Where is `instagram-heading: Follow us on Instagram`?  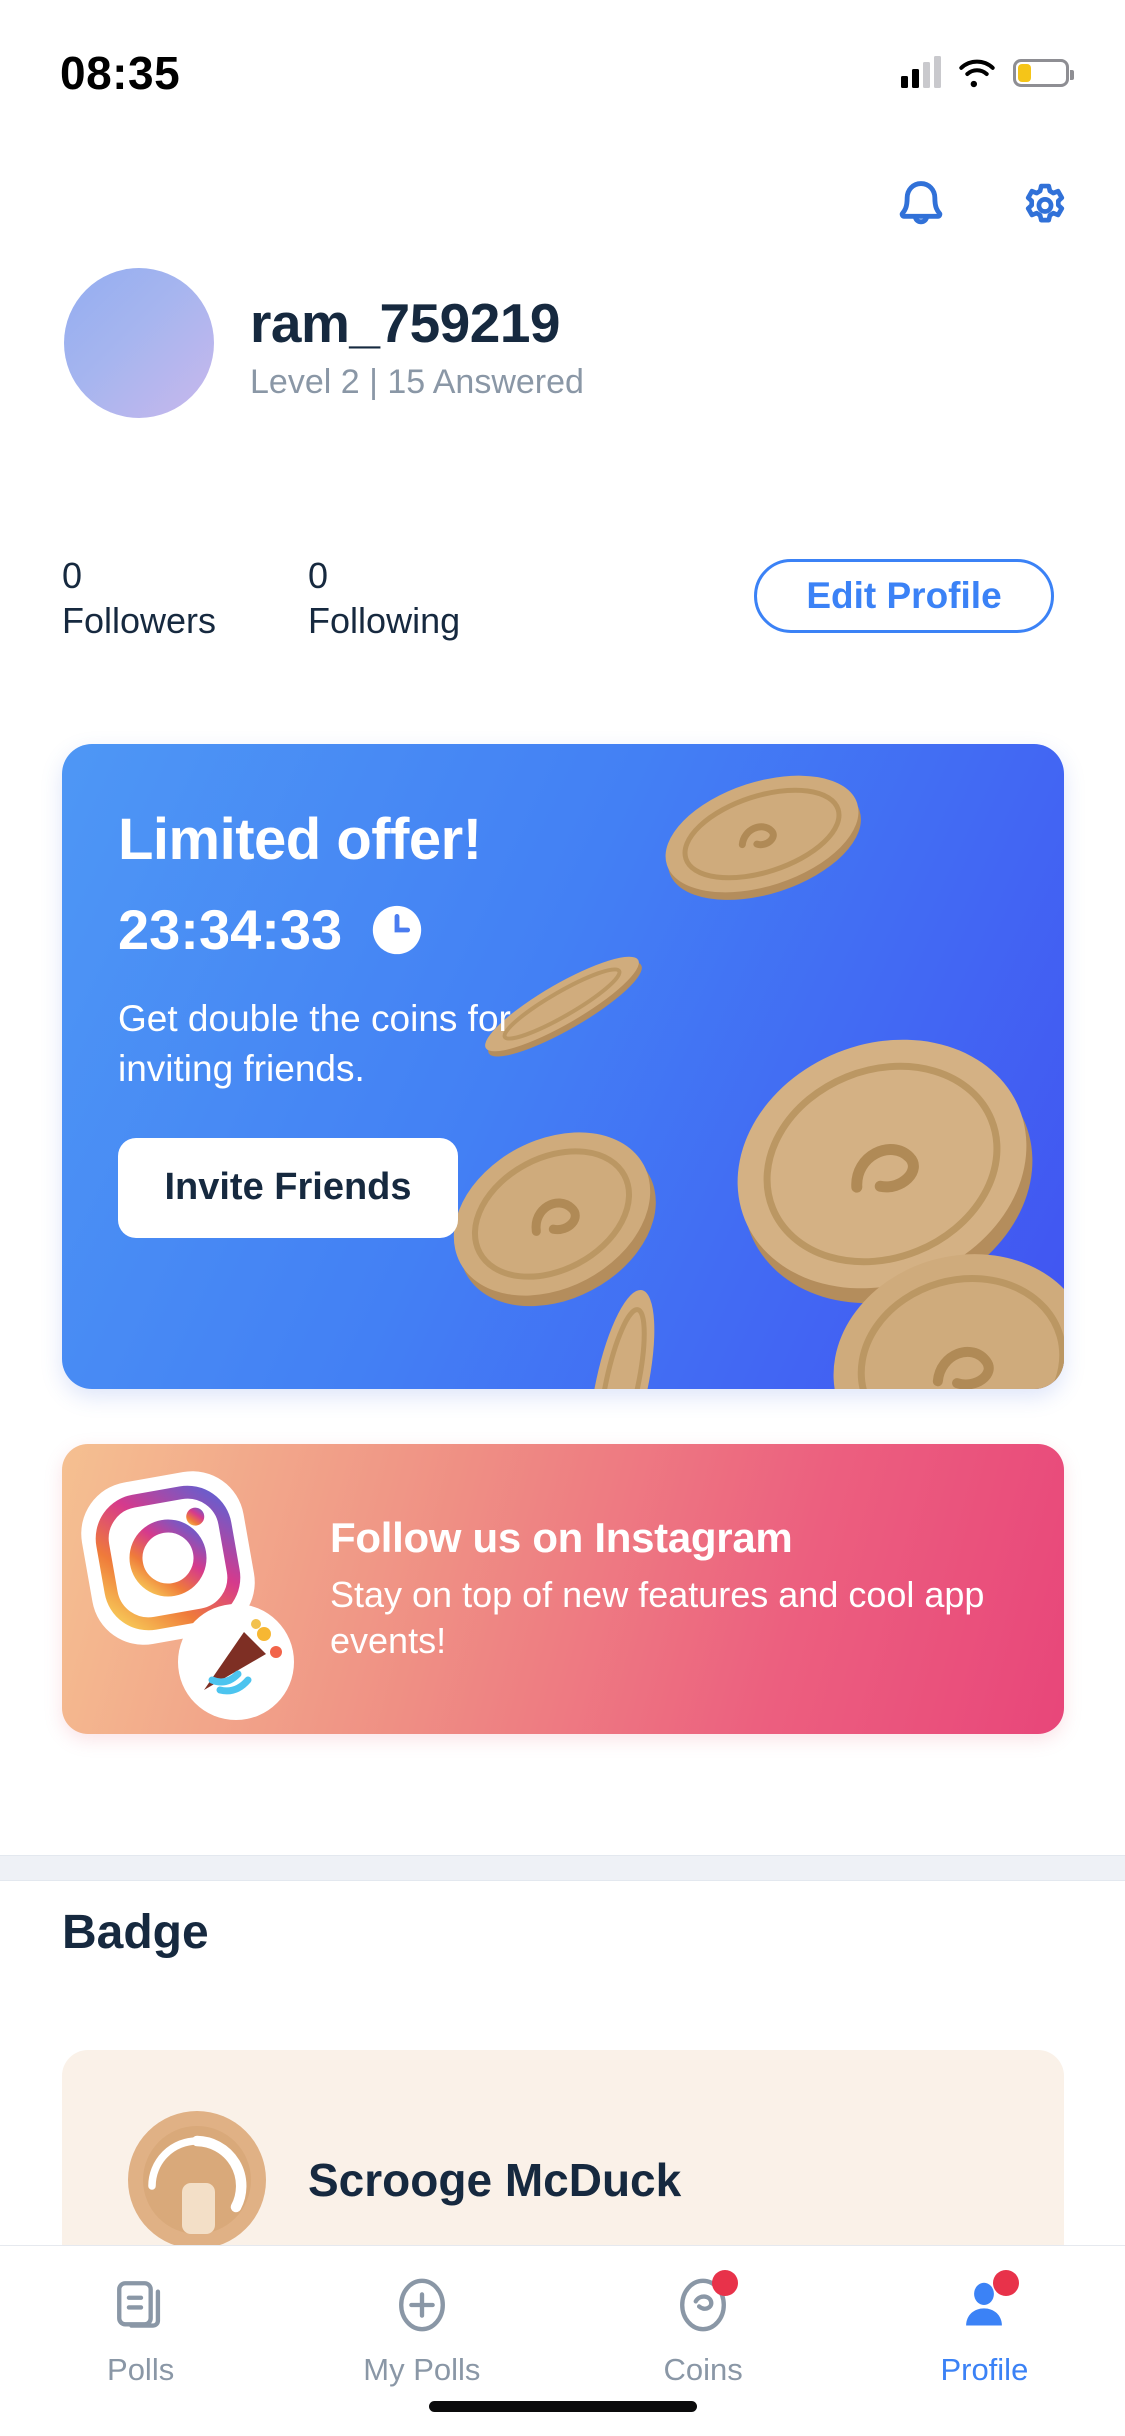
instagram-heading: Follow us on Instagram is located at coordinates (561, 1537).